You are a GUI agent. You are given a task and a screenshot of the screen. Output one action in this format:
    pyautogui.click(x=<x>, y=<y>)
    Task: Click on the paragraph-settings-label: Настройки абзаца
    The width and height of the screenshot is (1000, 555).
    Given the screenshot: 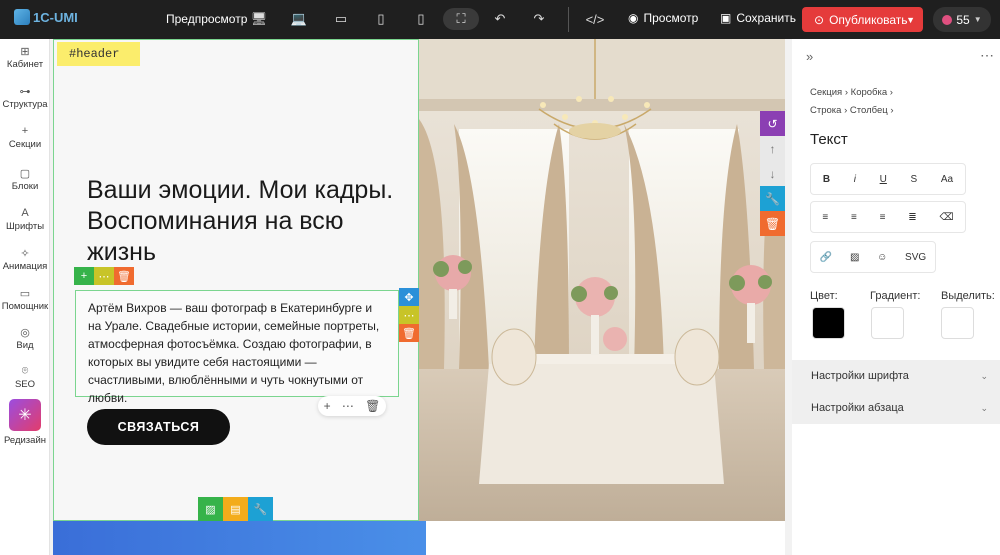 What is the action you would take?
    pyautogui.click(x=857, y=408)
    